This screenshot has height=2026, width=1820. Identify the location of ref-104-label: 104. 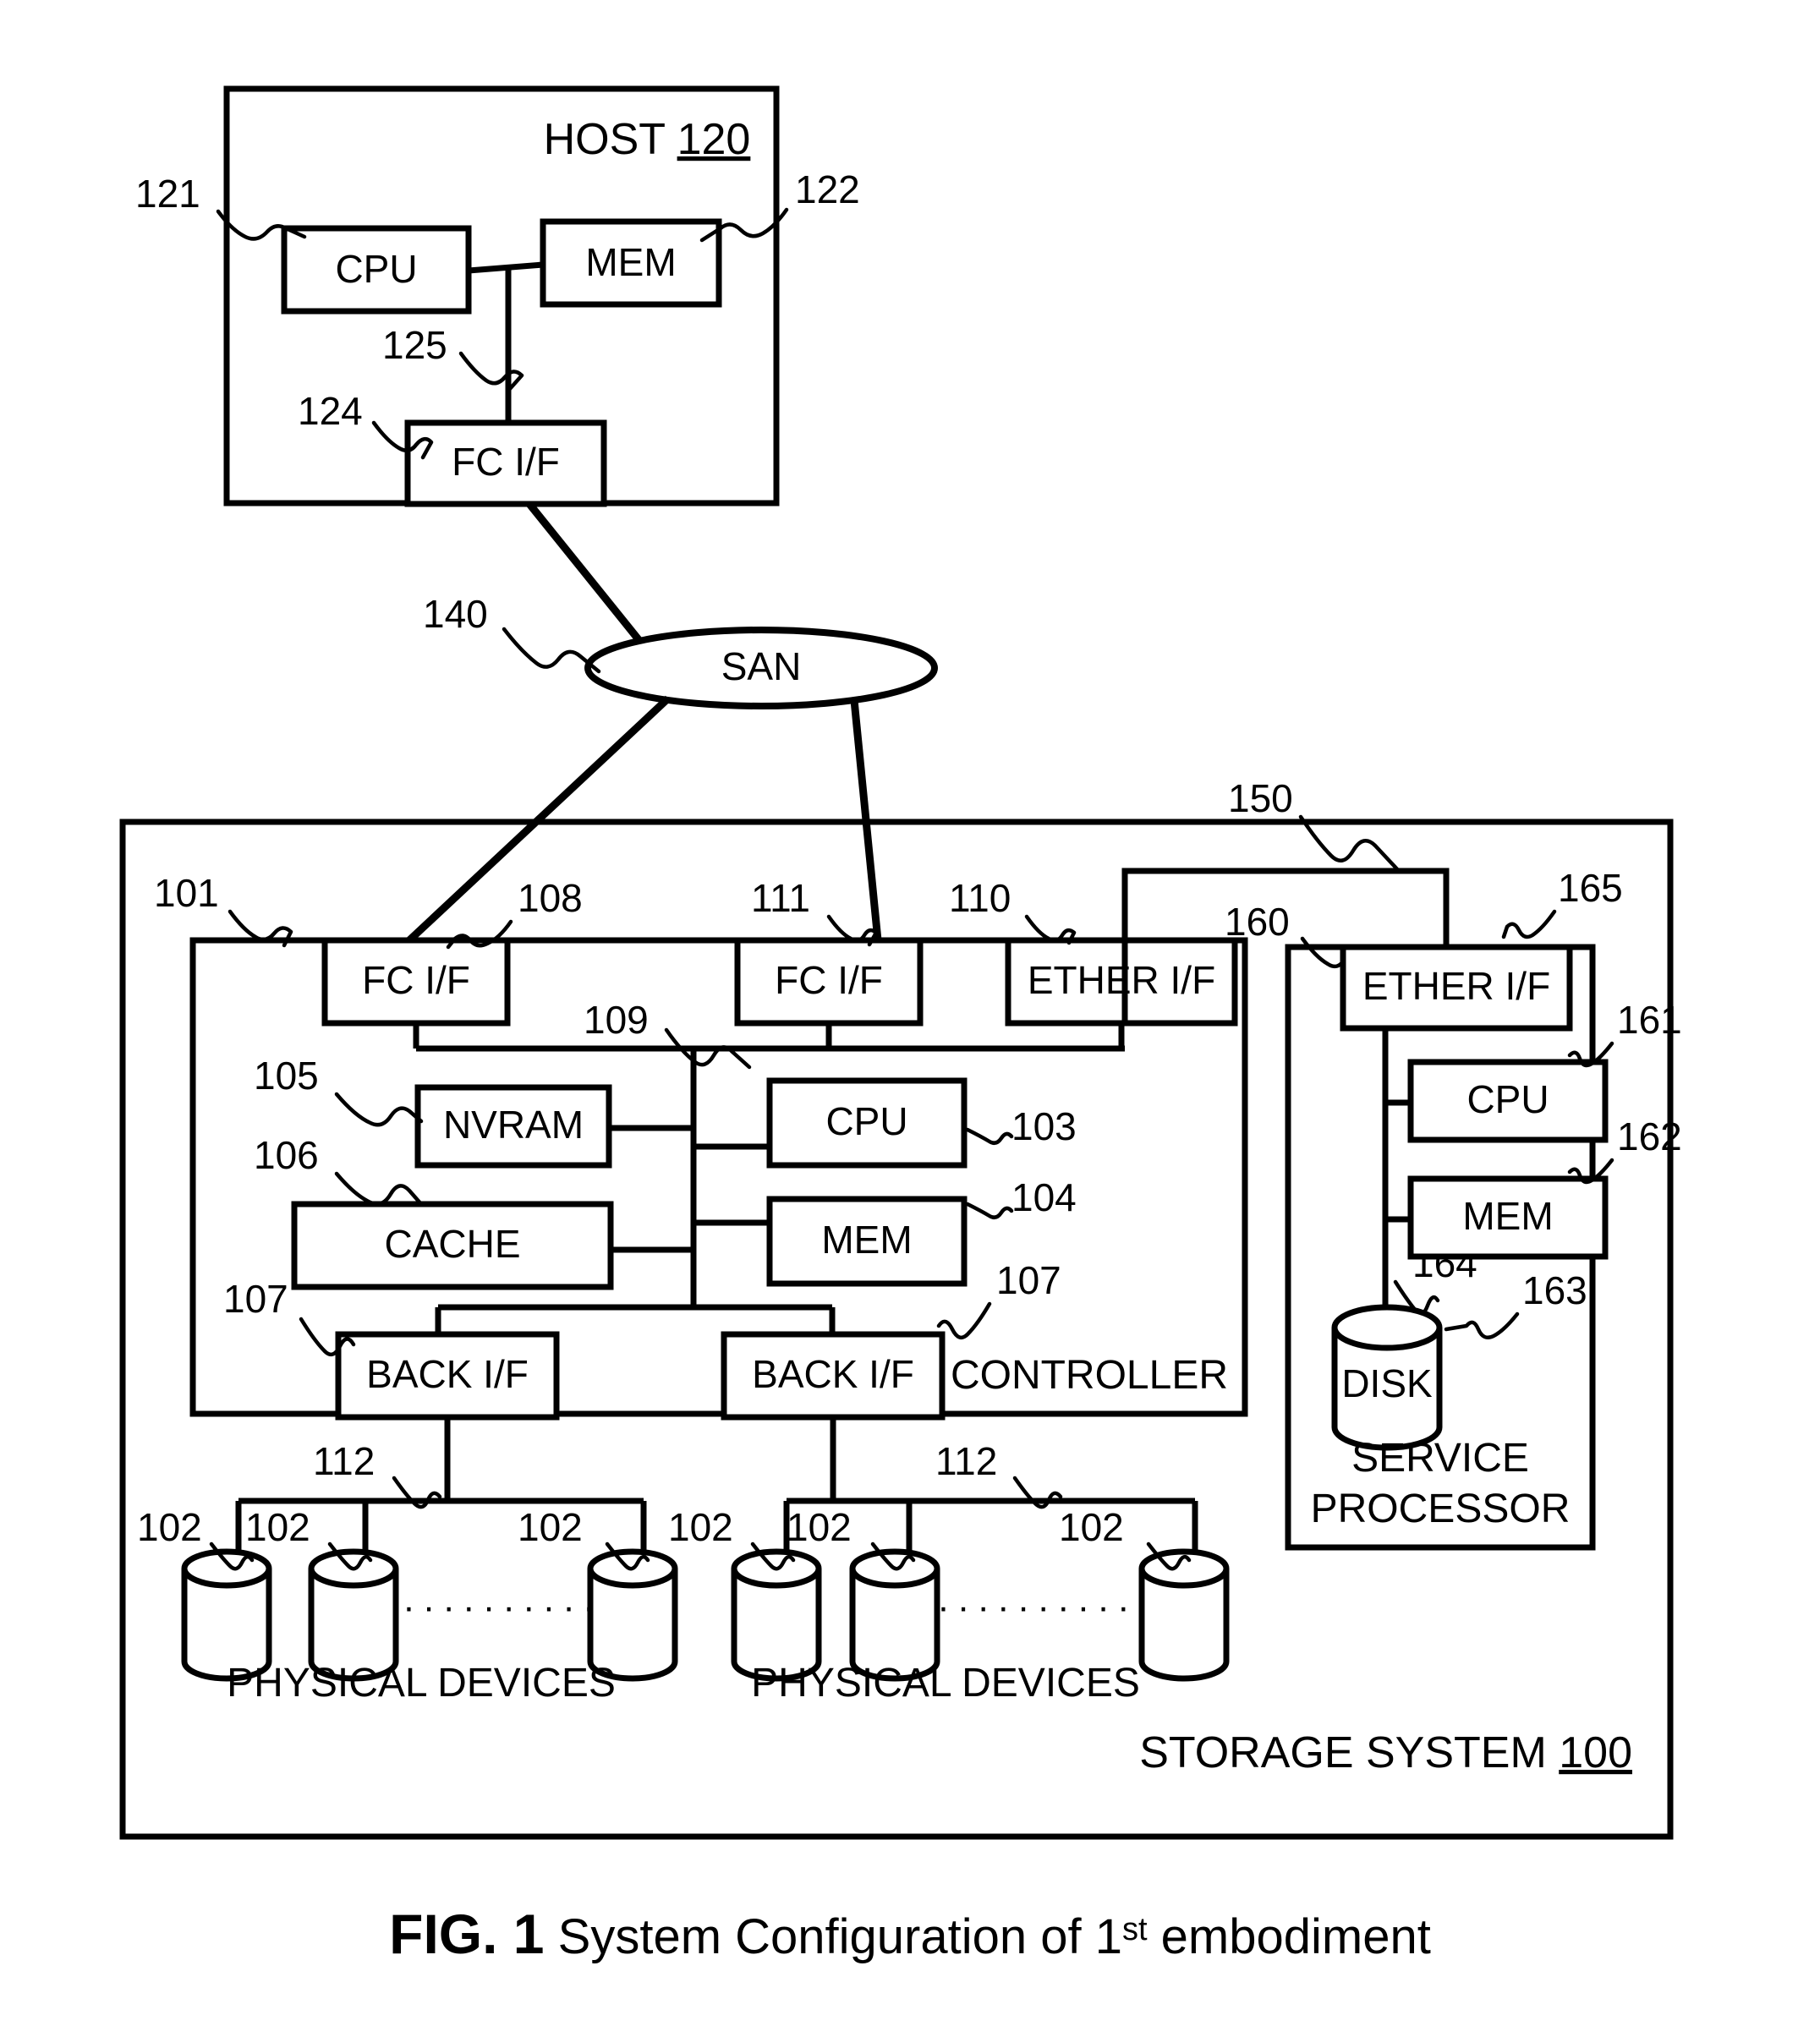
(1044, 1197).